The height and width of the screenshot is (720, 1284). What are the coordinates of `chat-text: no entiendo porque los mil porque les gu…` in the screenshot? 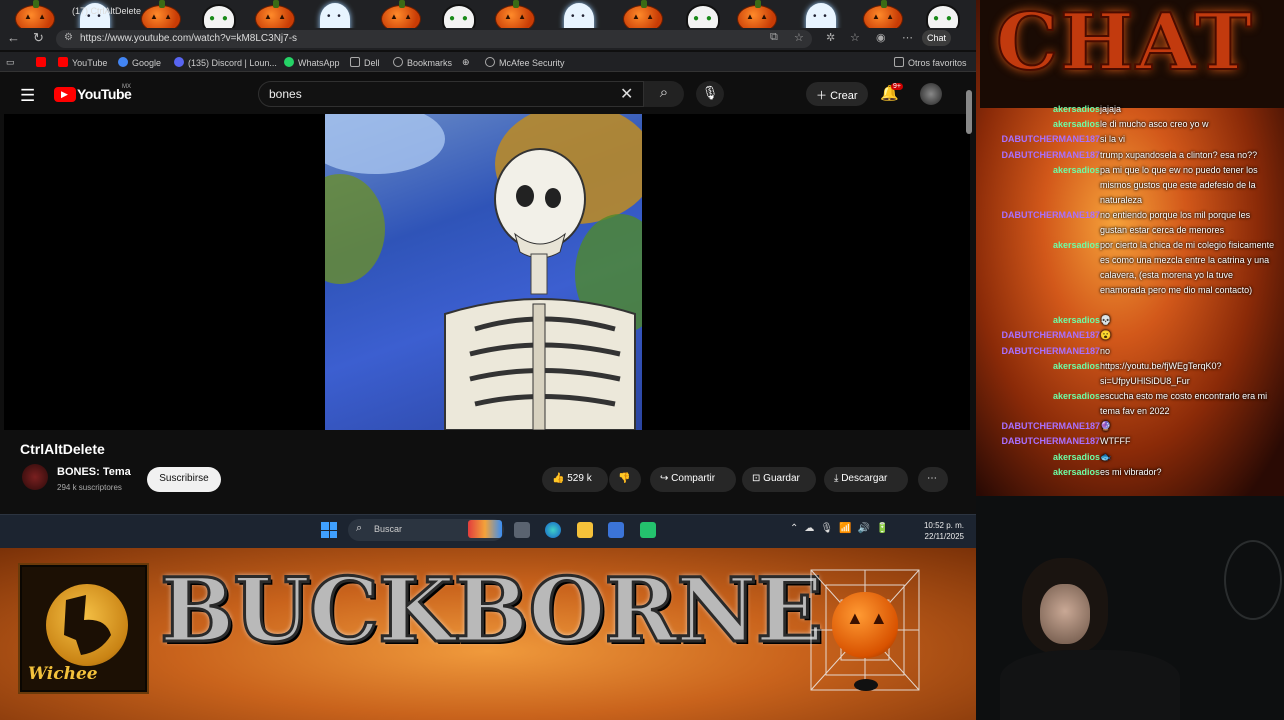 It's located at (1175, 222).